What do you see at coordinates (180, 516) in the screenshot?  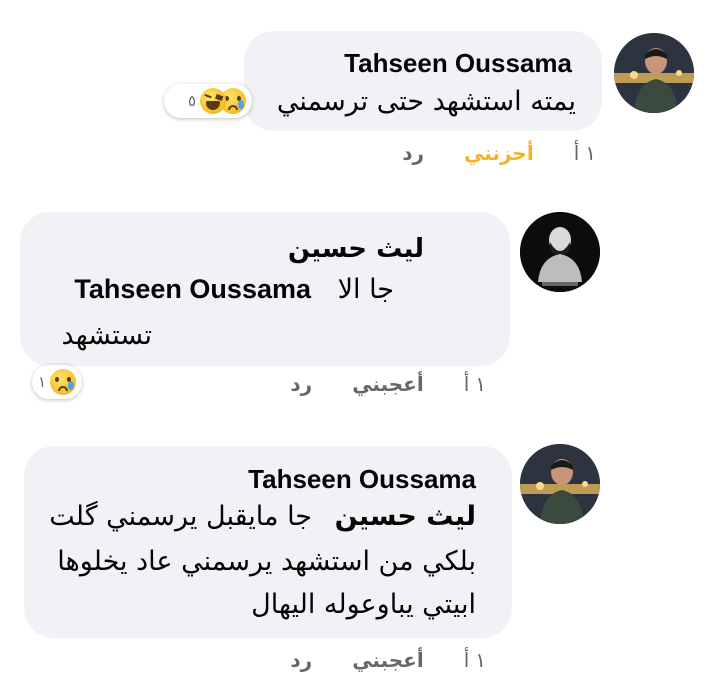 I see `comment-text: جا مايقبل يرسمني گلت` at bounding box center [180, 516].